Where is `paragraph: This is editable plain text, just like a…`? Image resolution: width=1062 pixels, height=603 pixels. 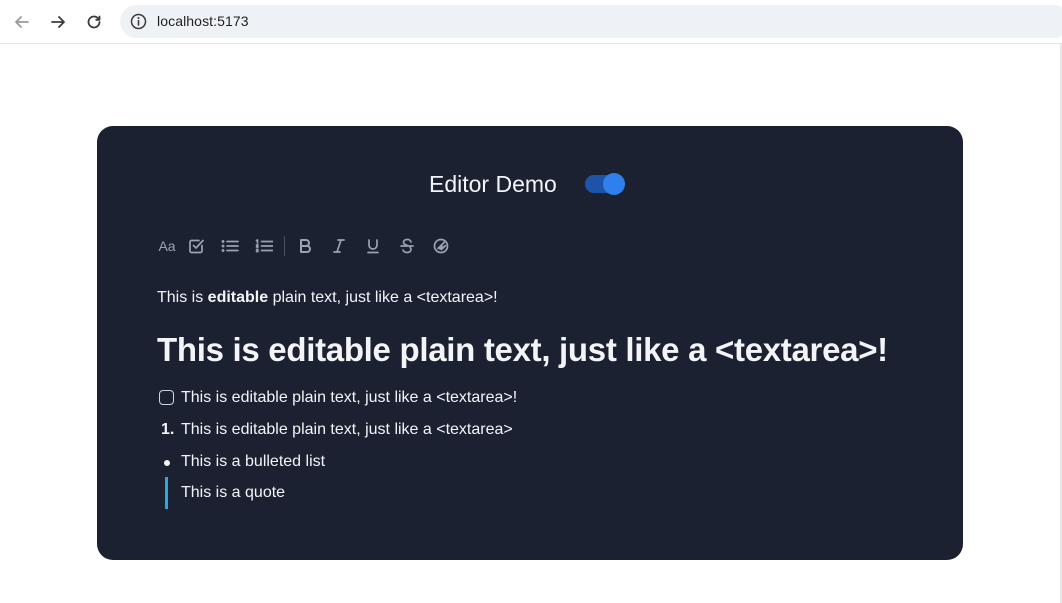
paragraph: This is editable plain text, just like a… is located at coordinates (327, 298).